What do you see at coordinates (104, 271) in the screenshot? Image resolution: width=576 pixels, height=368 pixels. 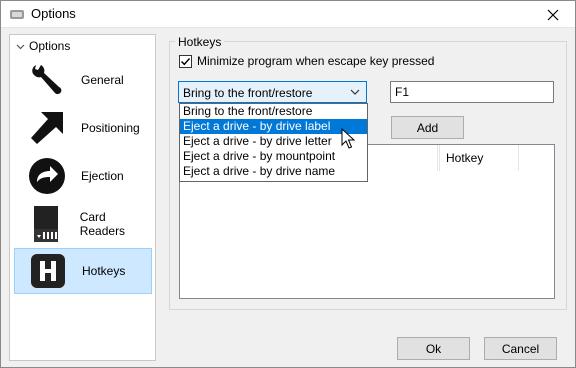 I see `sidebar-item-label: Hotkeys` at bounding box center [104, 271].